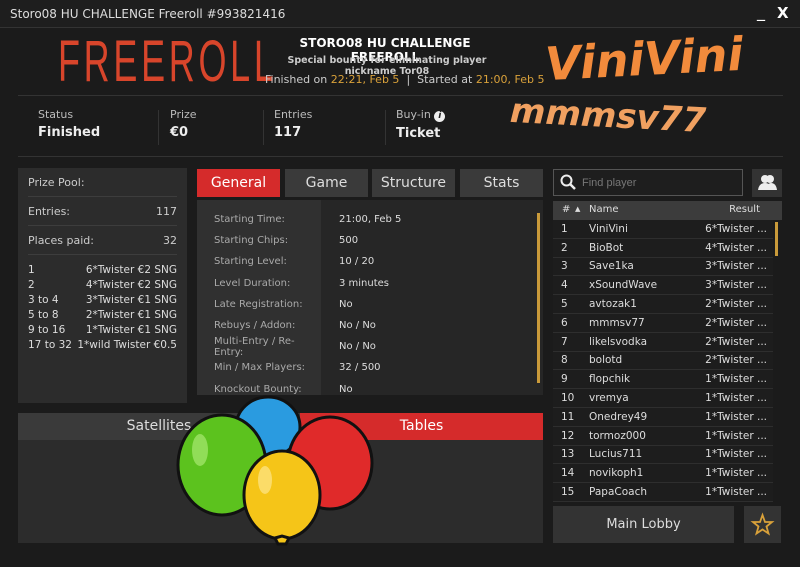 This screenshot has height=567, width=800. What do you see at coordinates (617, 322) in the screenshot?
I see `player-name: mmmsv77` at bounding box center [617, 322].